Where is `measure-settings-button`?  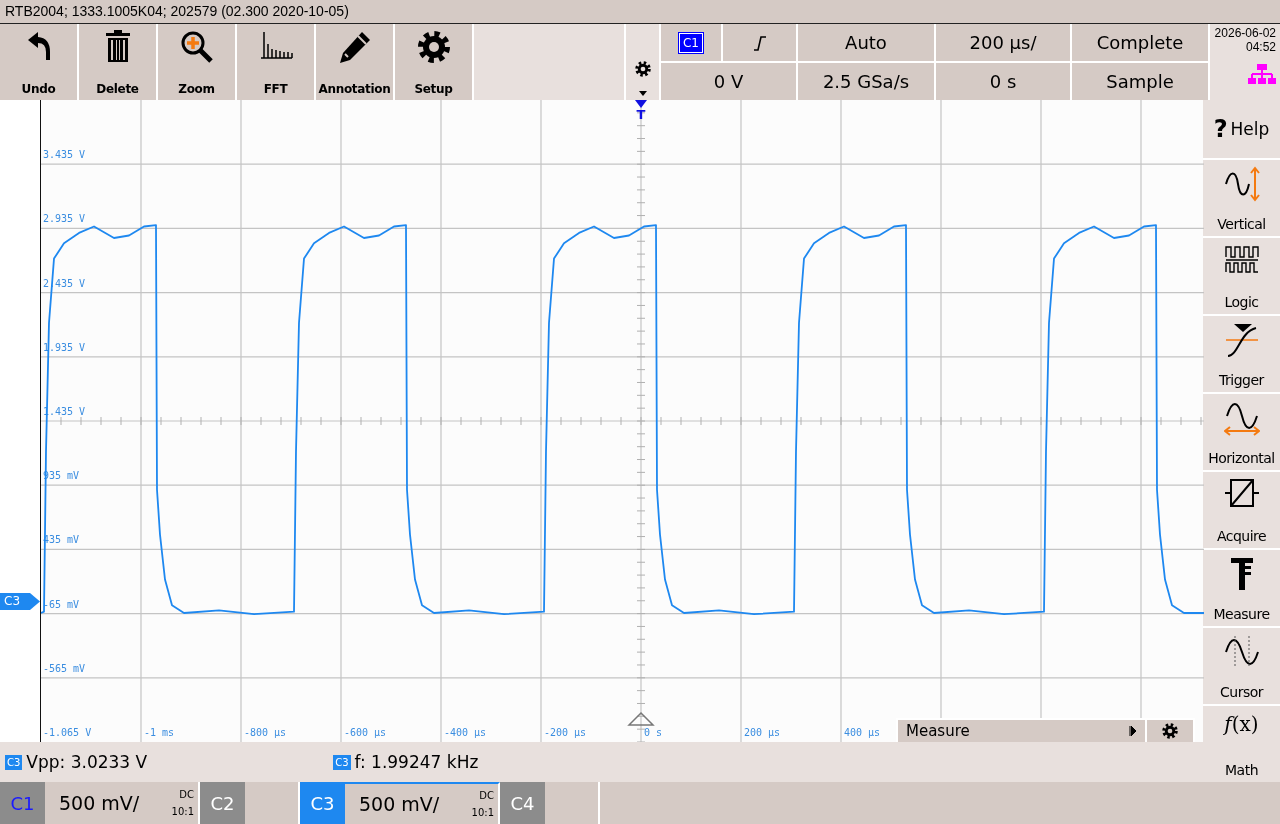
measure-settings-button is located at coordinates (1170, 731).